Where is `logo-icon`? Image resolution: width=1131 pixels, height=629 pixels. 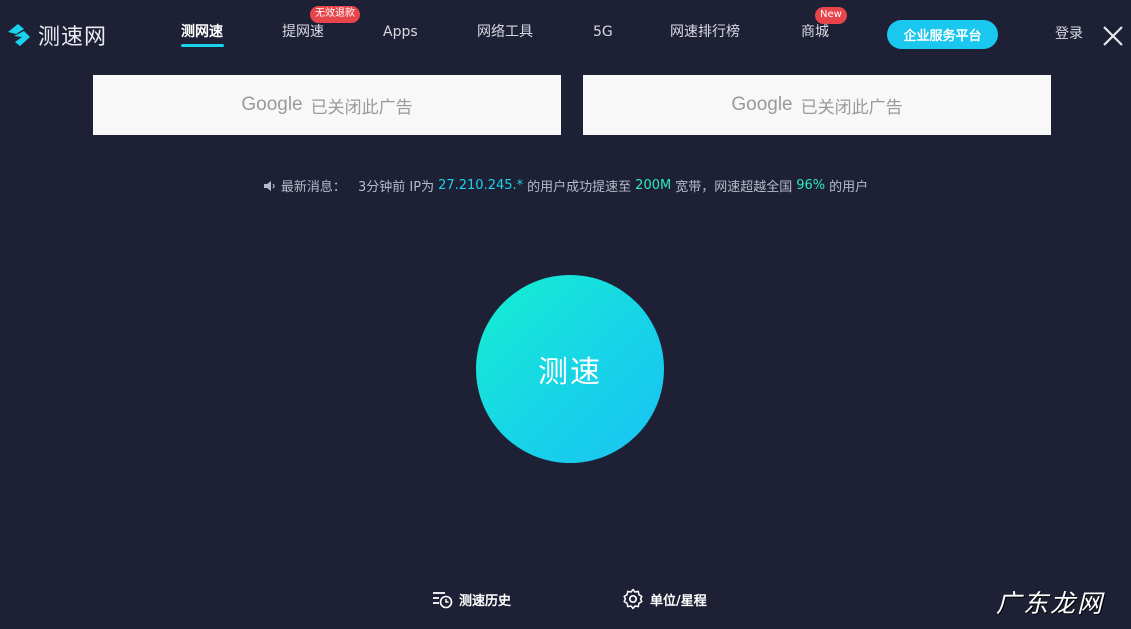 logo-icon is located at coordinates (19, 35).